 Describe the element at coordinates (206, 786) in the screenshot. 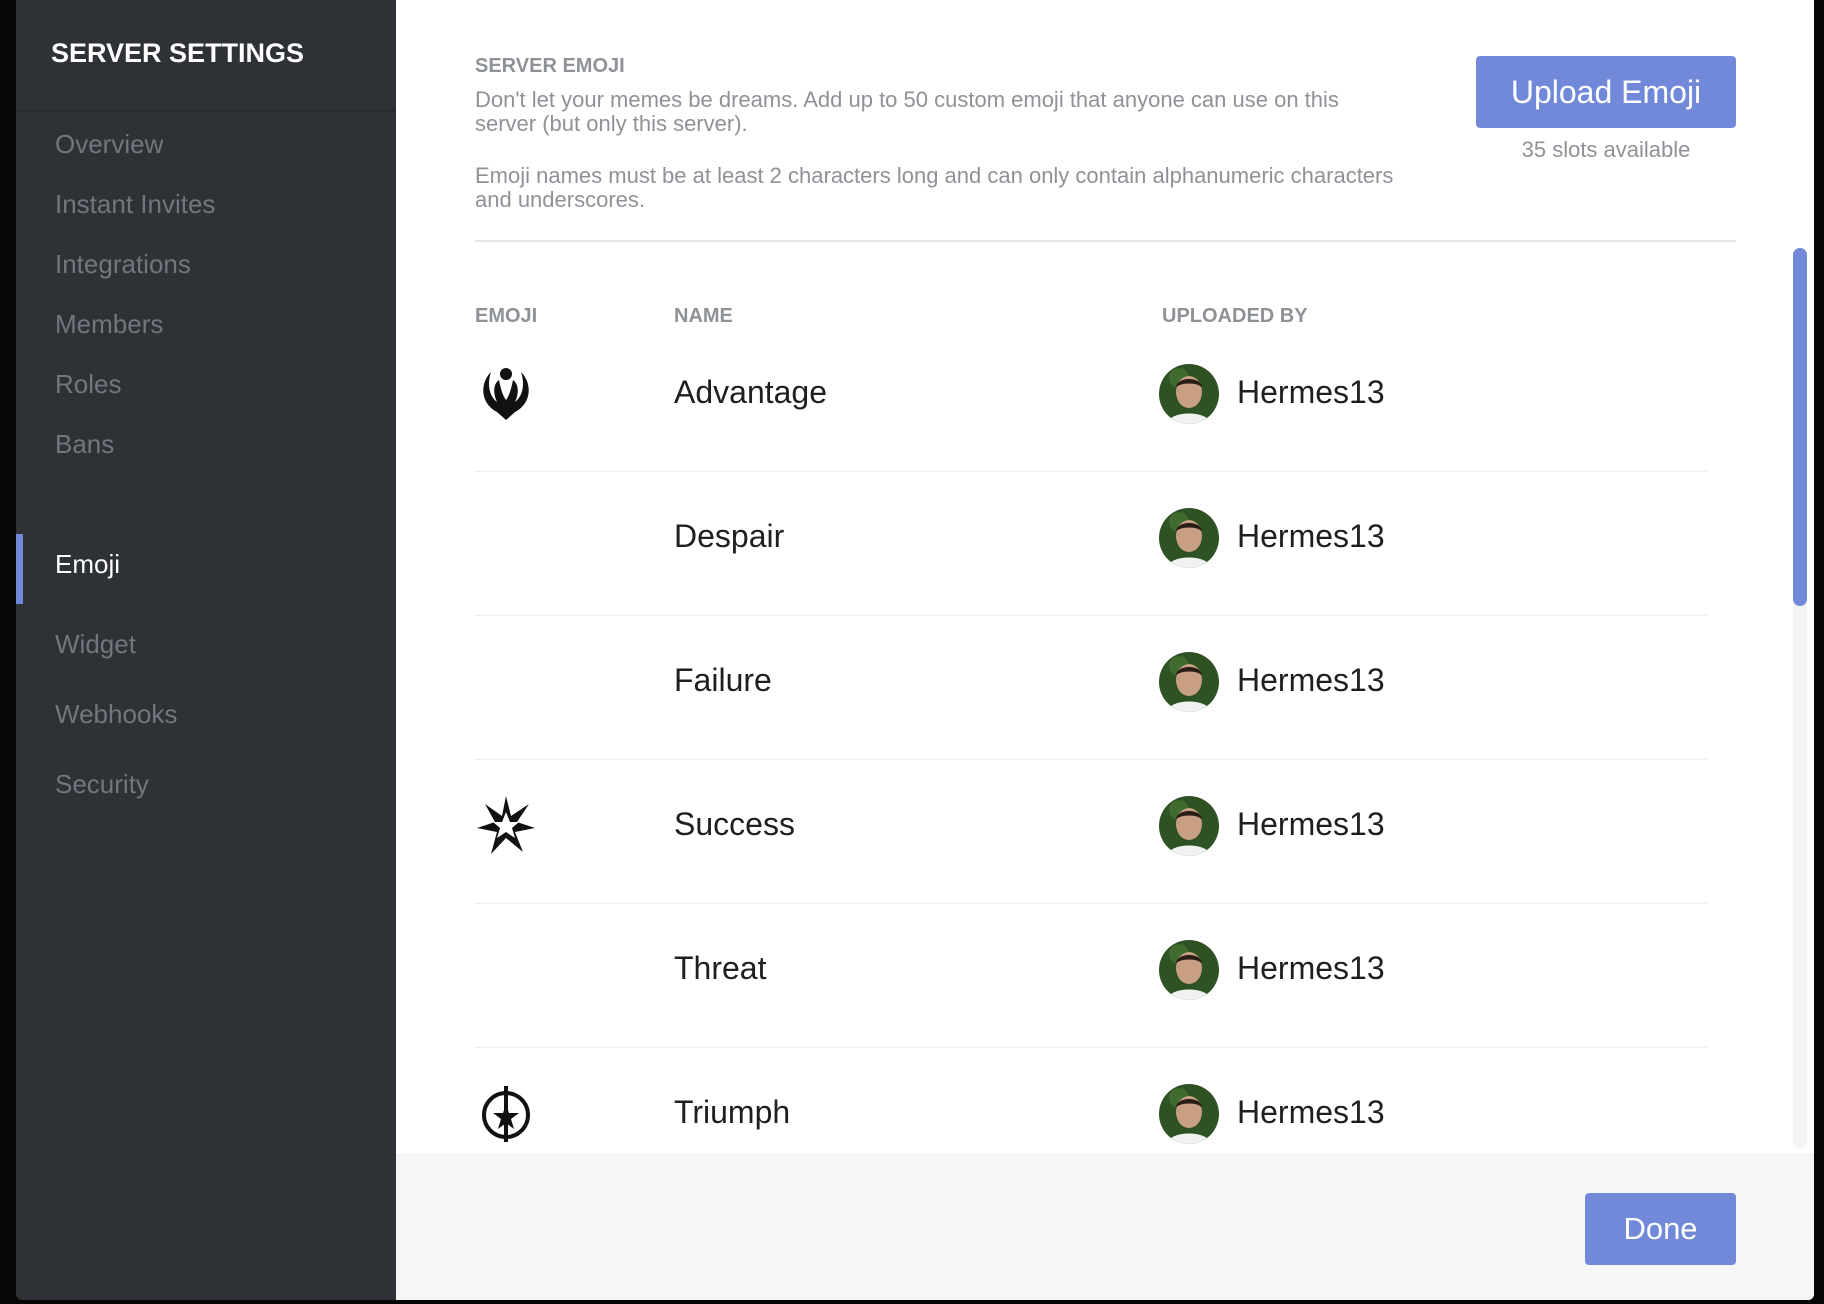

I see `sidebar-item-security: Security` at that location.